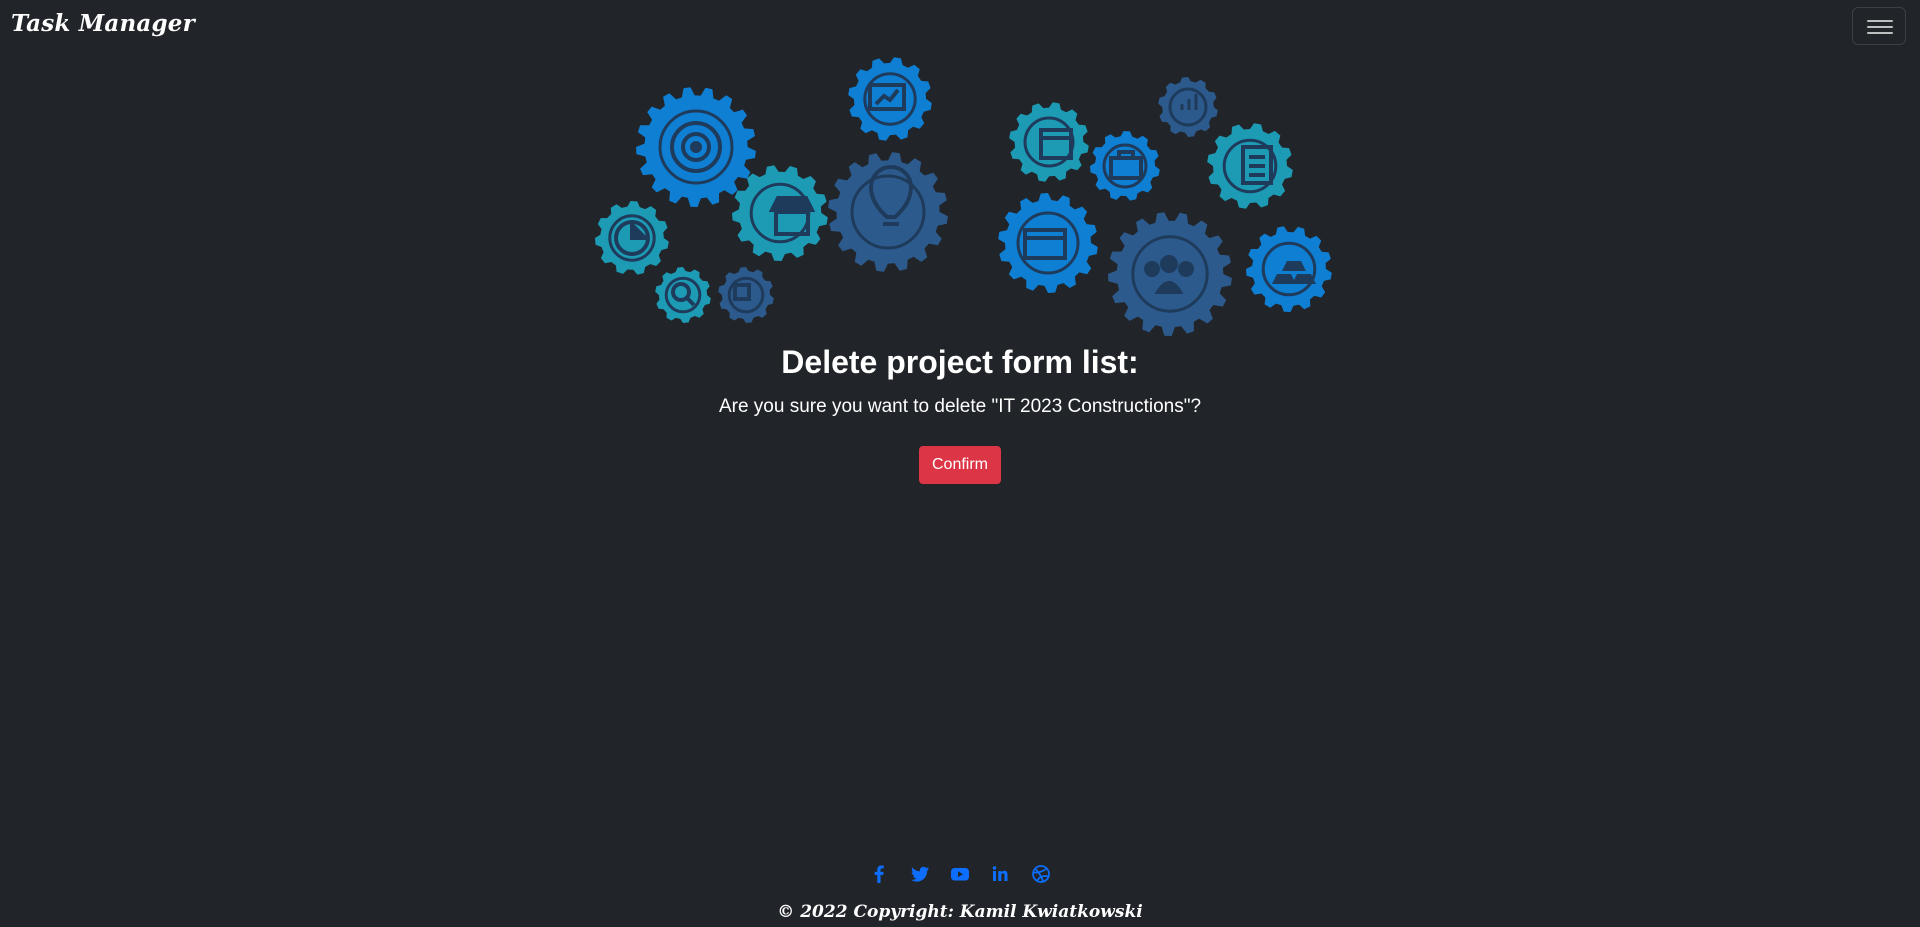 Image resolution: width=1920 pixels, height=927 pixels. What do you see at coordinates (960, 912) in the screenshot?
I see `copyright-text: © 2022 Copyright: Kamil Kwiatkowski` at bounding box center [960, 912].